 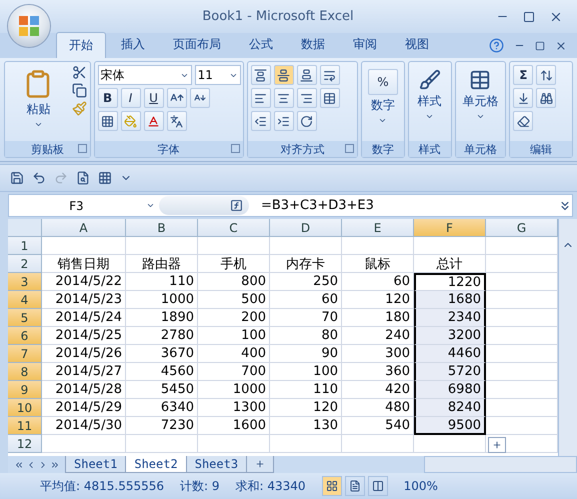 What do you see at coordinates (133, 44) in the screenshot?
I see `ribbon-tab: 插入` at bounding box center [133, 44].